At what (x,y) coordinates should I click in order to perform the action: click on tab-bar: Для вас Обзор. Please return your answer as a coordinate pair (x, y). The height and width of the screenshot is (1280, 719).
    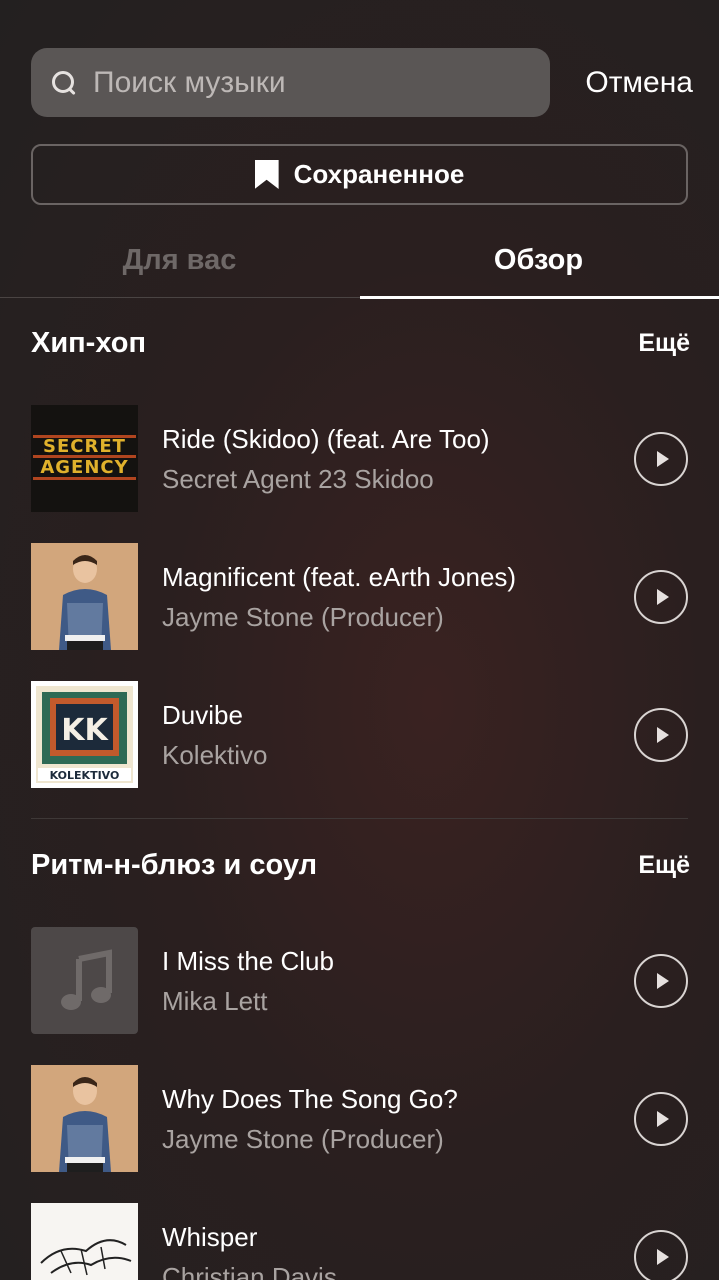
    Looking at the image, I should click on (359, 260).